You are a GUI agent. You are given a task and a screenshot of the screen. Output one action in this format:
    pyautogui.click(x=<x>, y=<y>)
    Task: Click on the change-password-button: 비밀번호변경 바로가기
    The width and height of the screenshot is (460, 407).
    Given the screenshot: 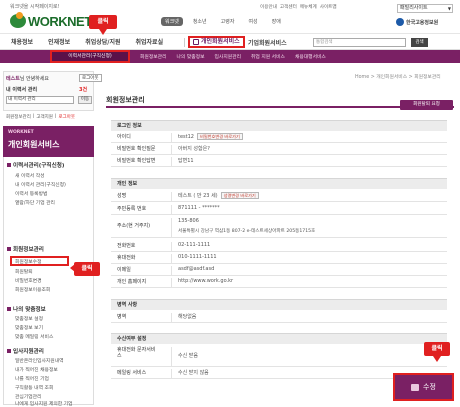 What is the action you would take?
    pyautogui.click(x=219, y=136)
    